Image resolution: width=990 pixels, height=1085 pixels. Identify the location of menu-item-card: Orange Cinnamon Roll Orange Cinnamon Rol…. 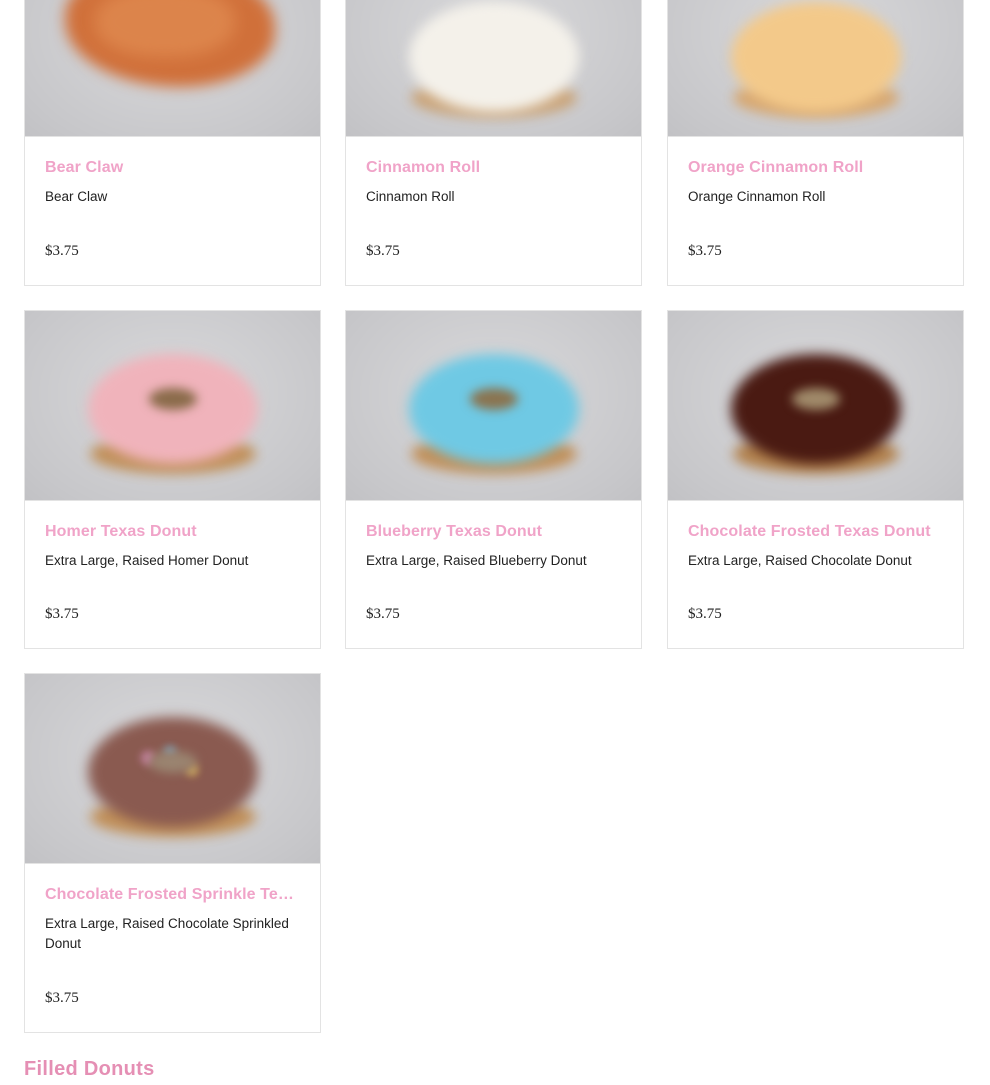
(815, 143).